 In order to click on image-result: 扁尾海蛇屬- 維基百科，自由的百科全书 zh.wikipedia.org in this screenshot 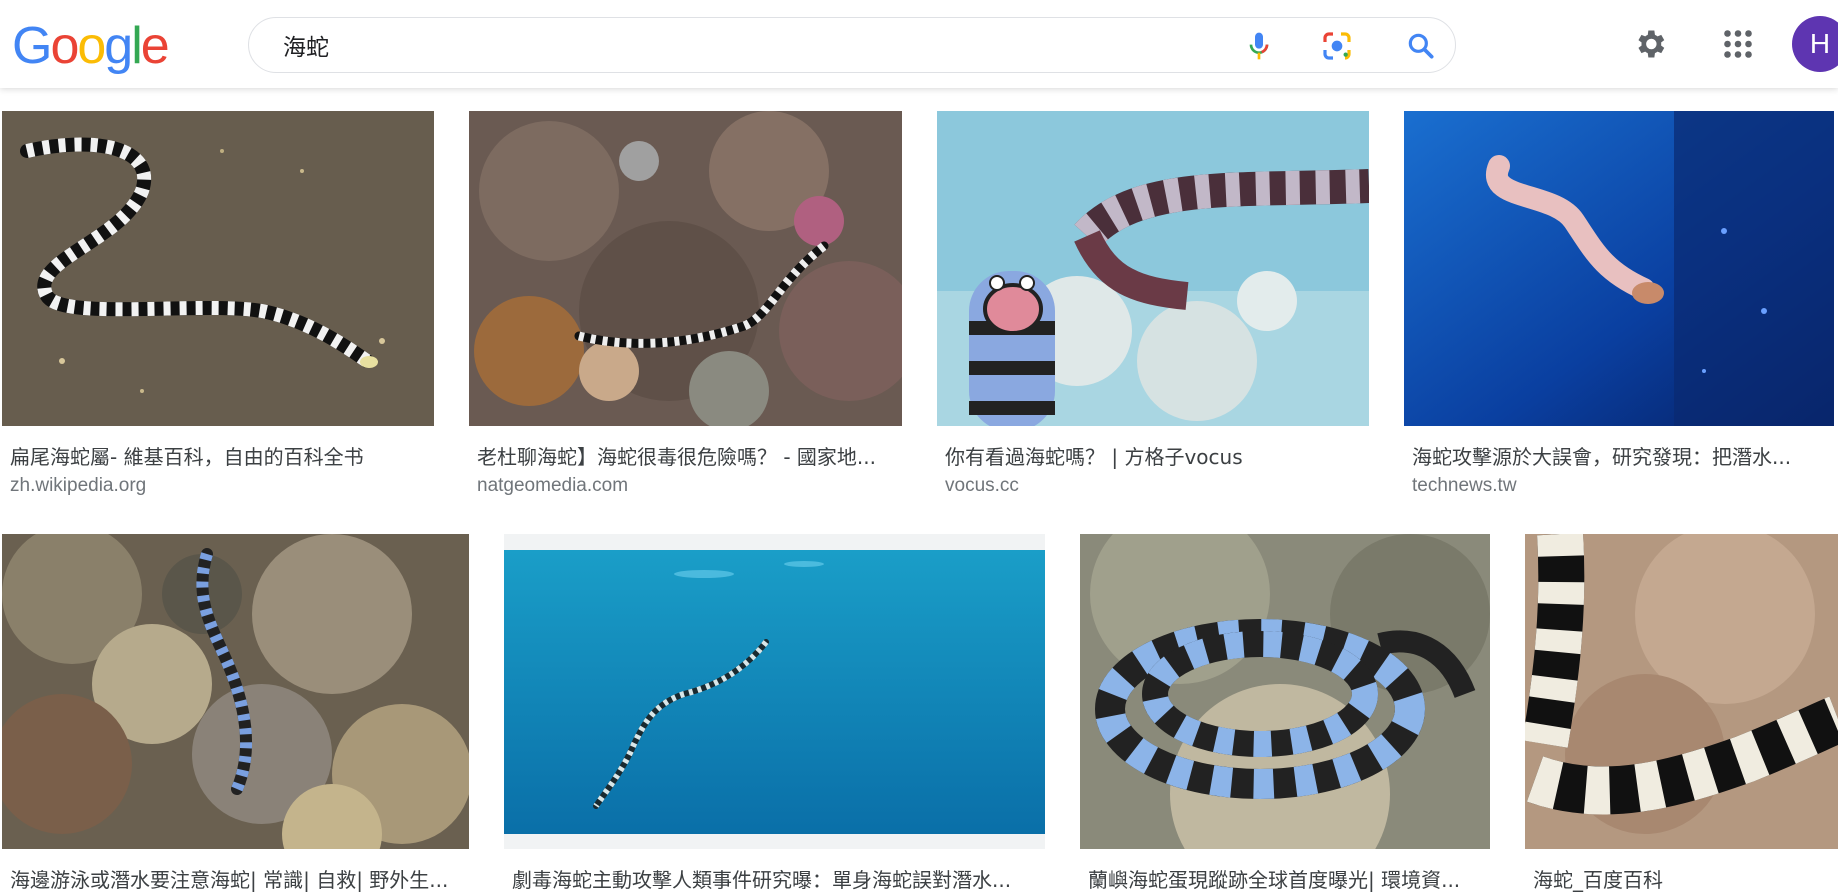, I will do `click(218, 306)`.